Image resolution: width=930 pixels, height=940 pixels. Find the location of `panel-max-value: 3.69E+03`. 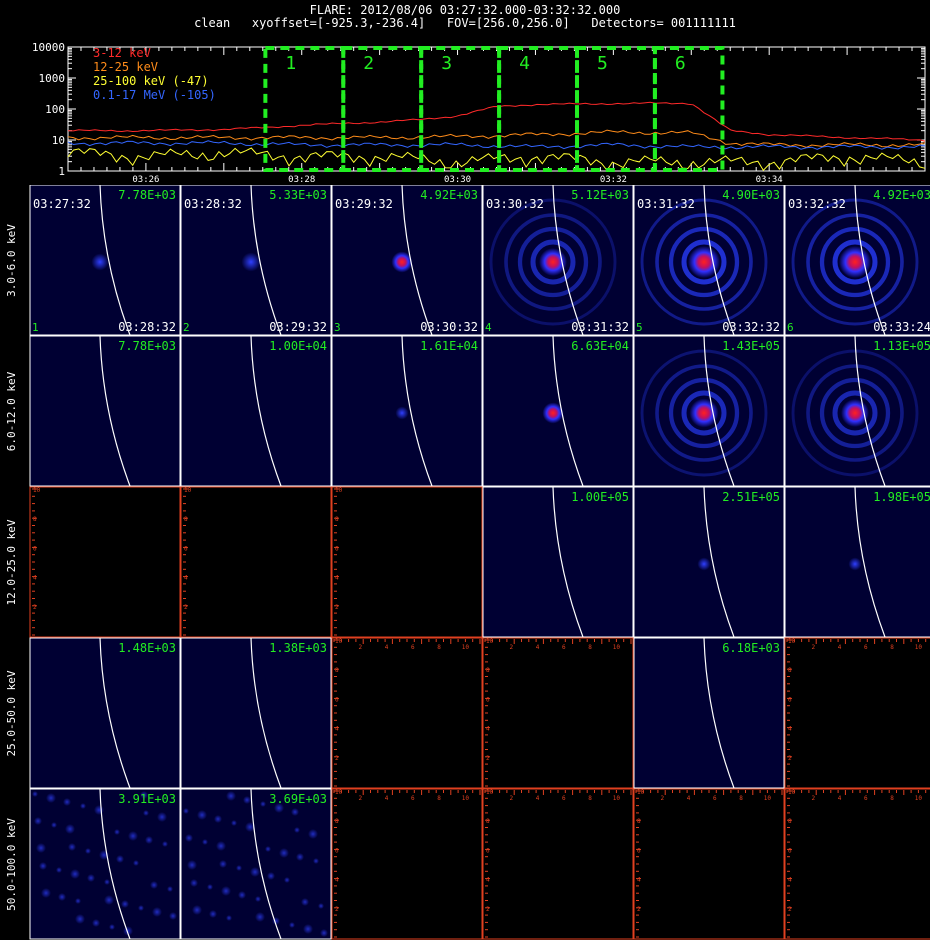

panel-max-value: 3.69E+03 is located at coordinates (298, 799).